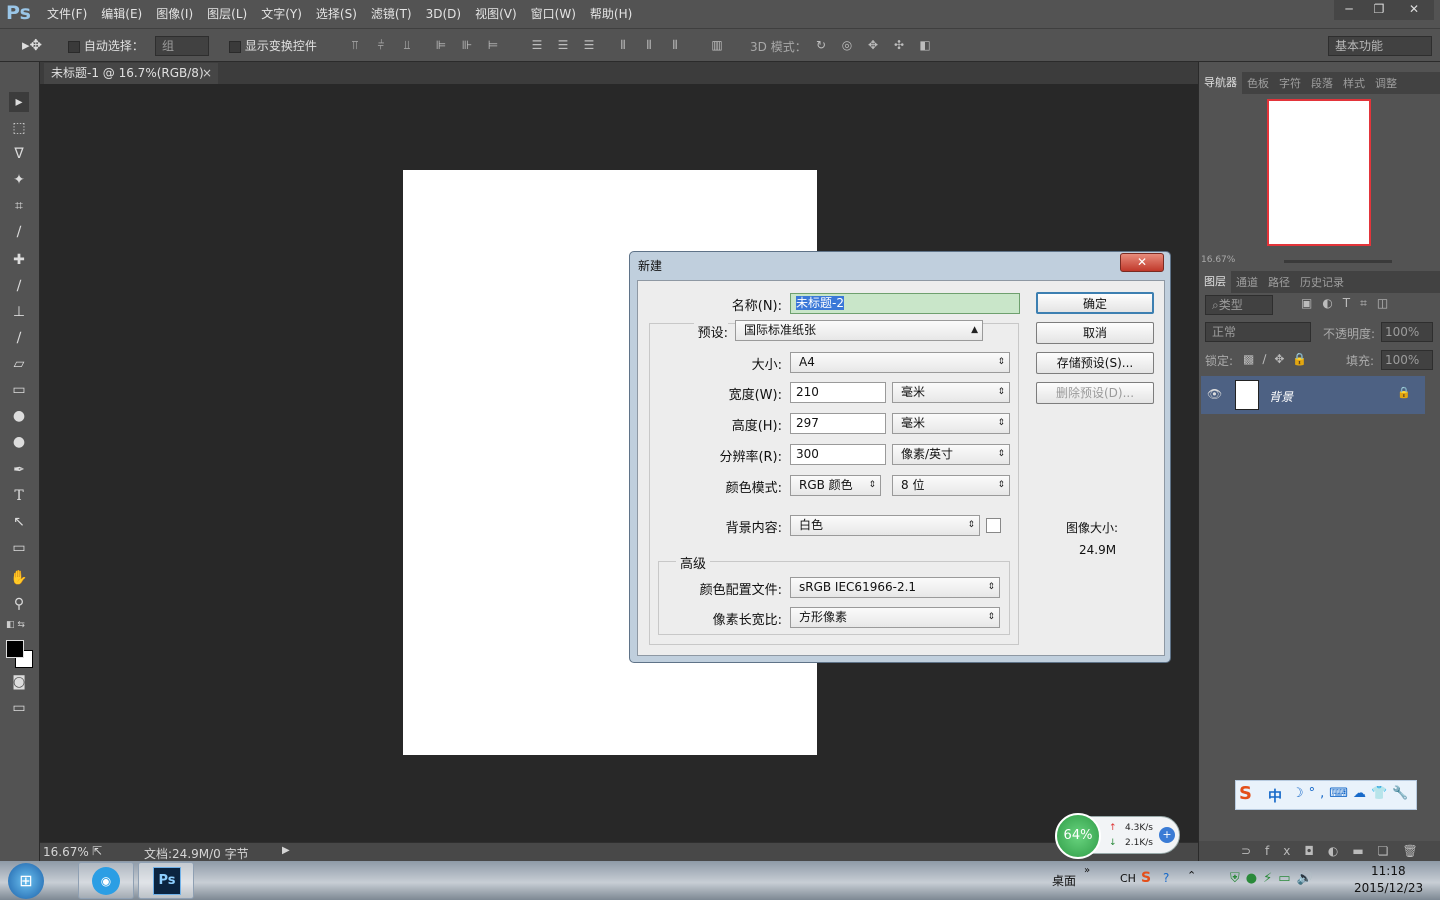 This screenshot has width=1440, height=900. I want to click on move-tool-preset-icon: ▸✥, so click(32, 45).